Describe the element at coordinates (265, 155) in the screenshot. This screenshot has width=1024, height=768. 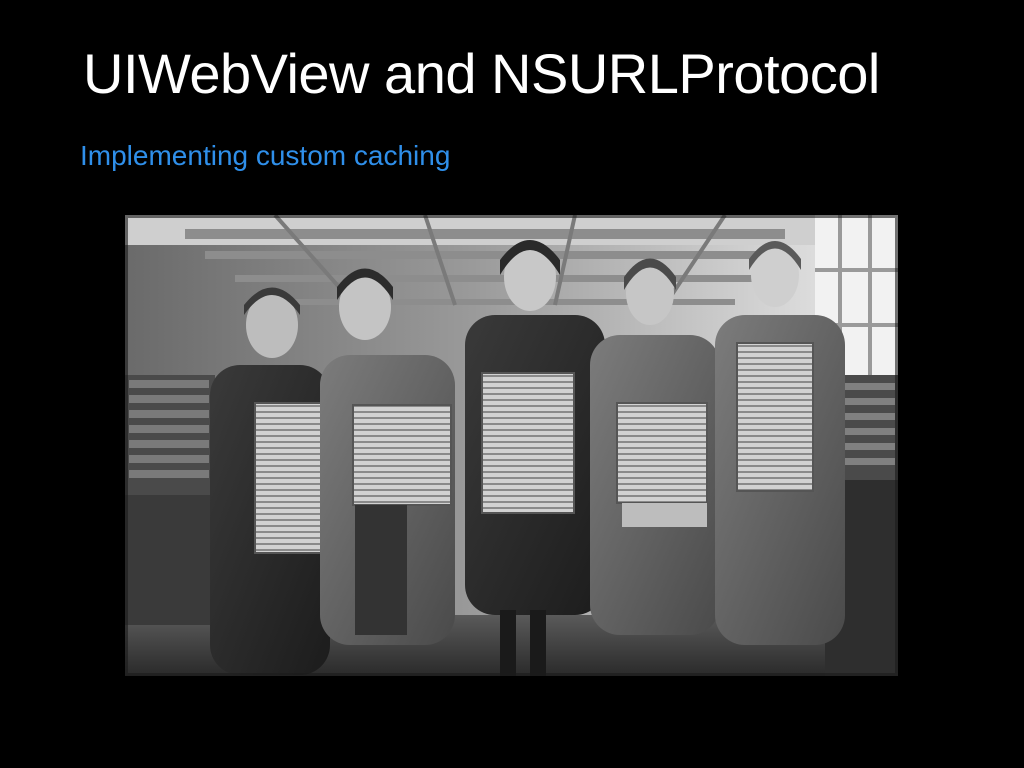
I see `slide-subtitle: Implementing custom caching` at that location.